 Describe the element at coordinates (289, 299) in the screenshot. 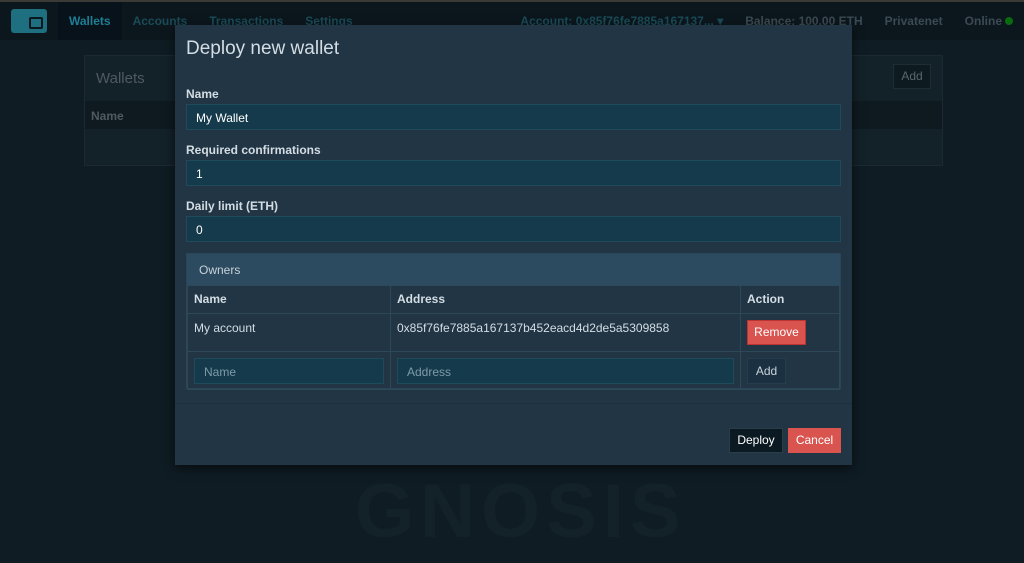

I see `header-name: Name` at that location.